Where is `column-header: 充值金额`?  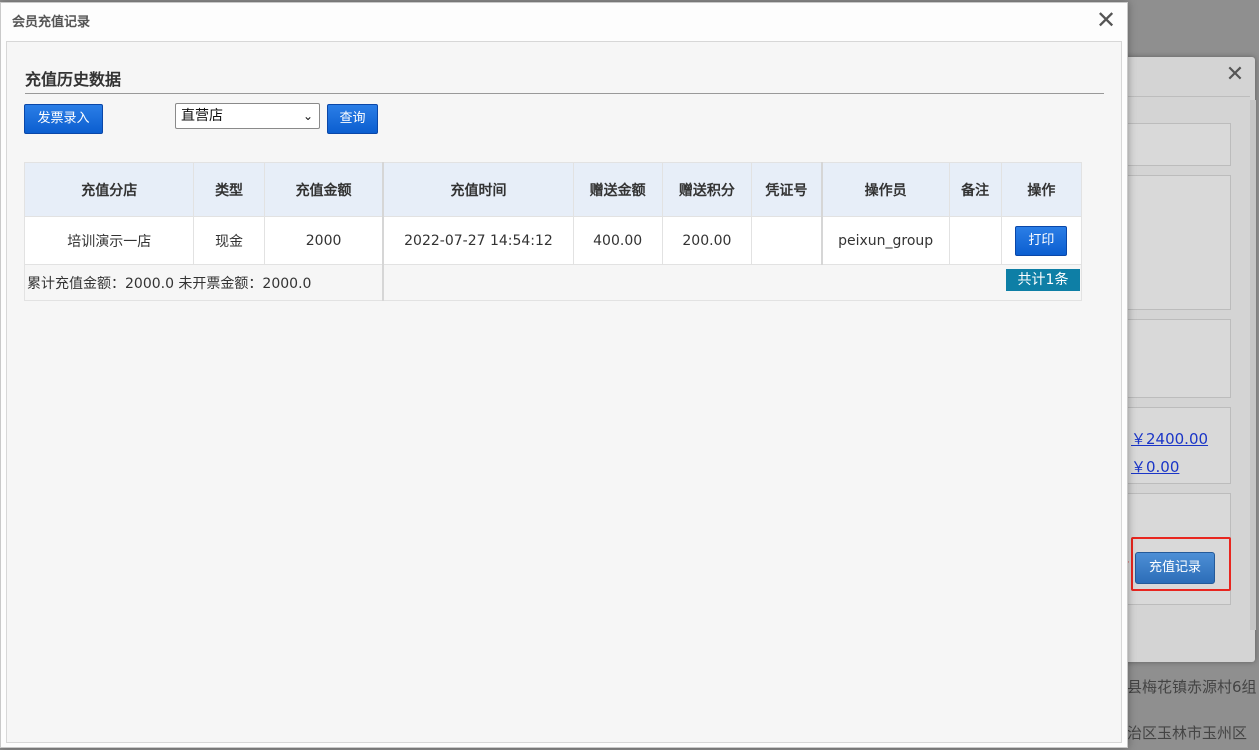 column-header: 充值金额 is located at coordinates (324, 189).